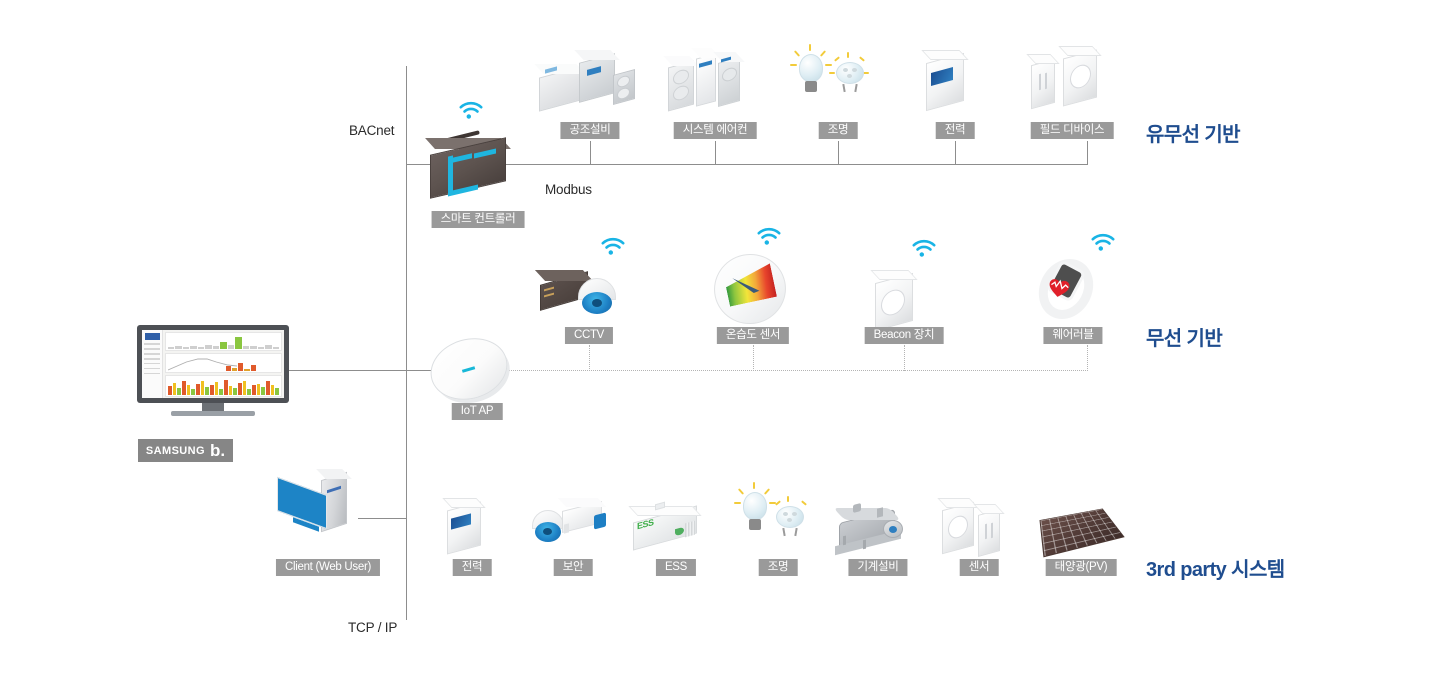 Image resolution: width=1440 pixels, height=680 pixels. What do you see at coordinates (240, 366) in the screenshot?
I see `dashboard-mini-bars` at bounding box center [240, 366].